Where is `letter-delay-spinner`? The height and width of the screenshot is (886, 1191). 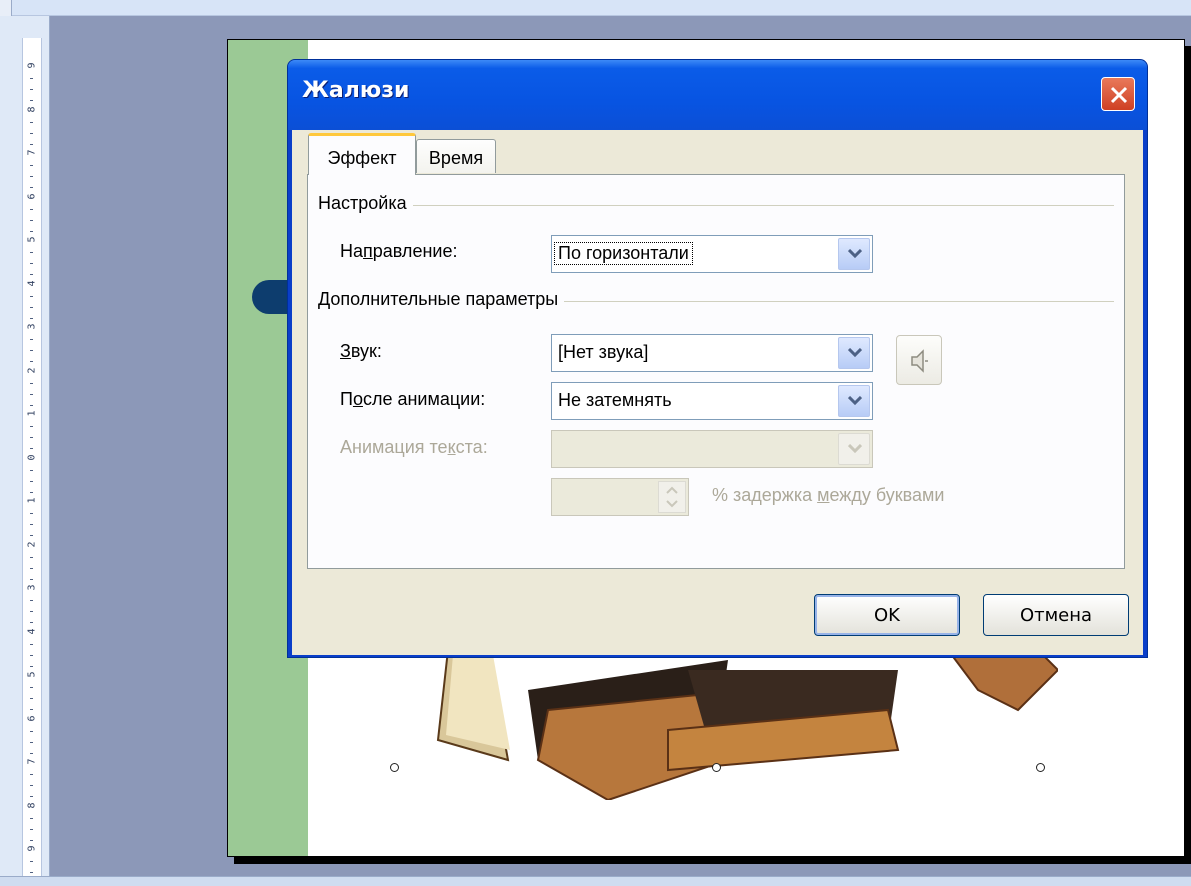 letter-delay-spinner is located at coordinates (620, 497).